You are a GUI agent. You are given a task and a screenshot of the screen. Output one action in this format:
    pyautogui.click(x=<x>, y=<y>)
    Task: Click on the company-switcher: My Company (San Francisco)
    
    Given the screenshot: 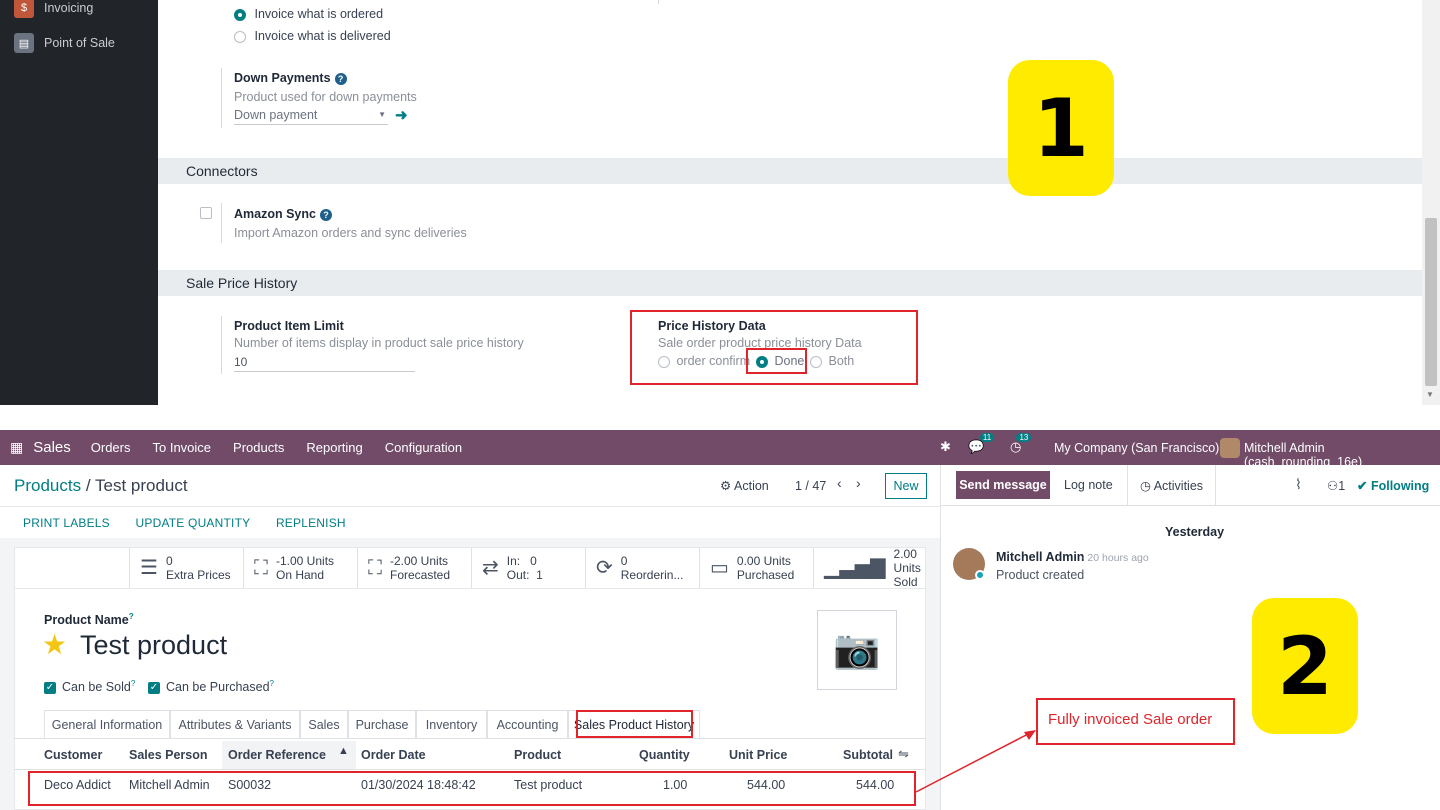 What is the action you would take?
    pyautogui.click(x=1136, y=448)
    